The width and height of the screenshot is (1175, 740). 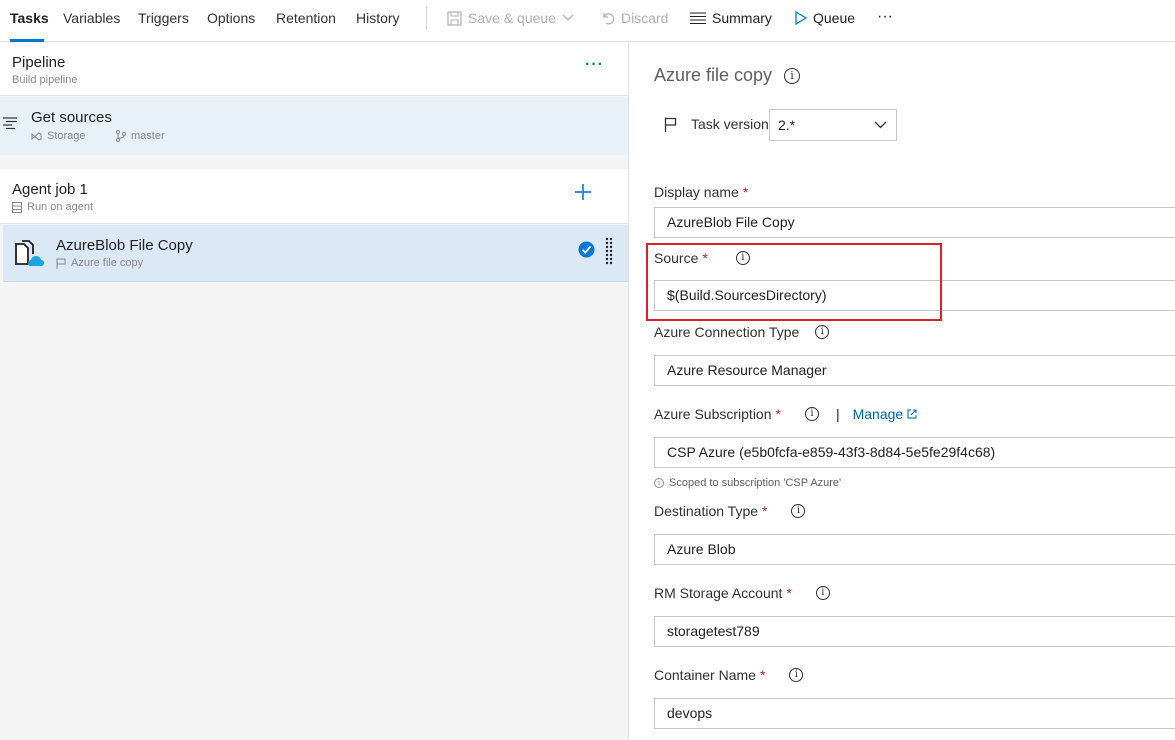 I want to click on task-subtitle: Azure file copy, so click(x=99, y=263).